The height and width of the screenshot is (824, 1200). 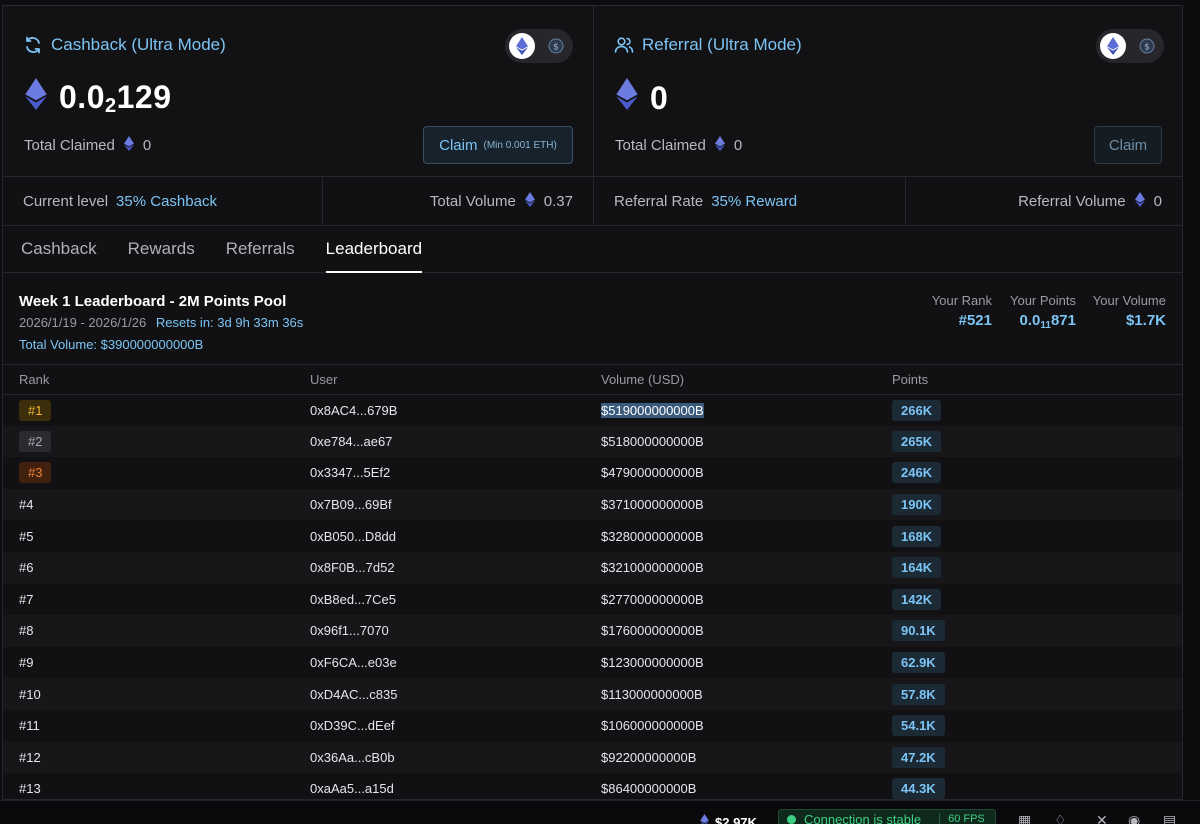 I want to click on rank-cell: #9, so click(x=26, y=663).